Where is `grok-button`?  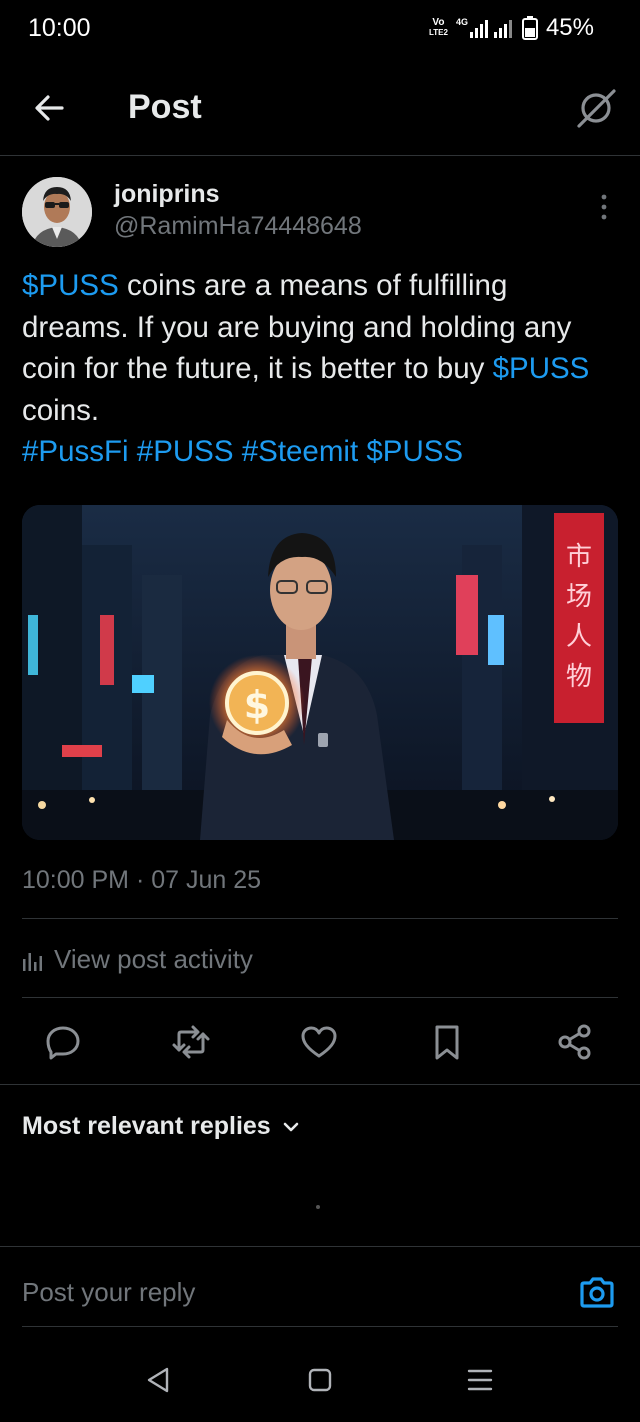
grok-button is located at coordinates (596, 108).